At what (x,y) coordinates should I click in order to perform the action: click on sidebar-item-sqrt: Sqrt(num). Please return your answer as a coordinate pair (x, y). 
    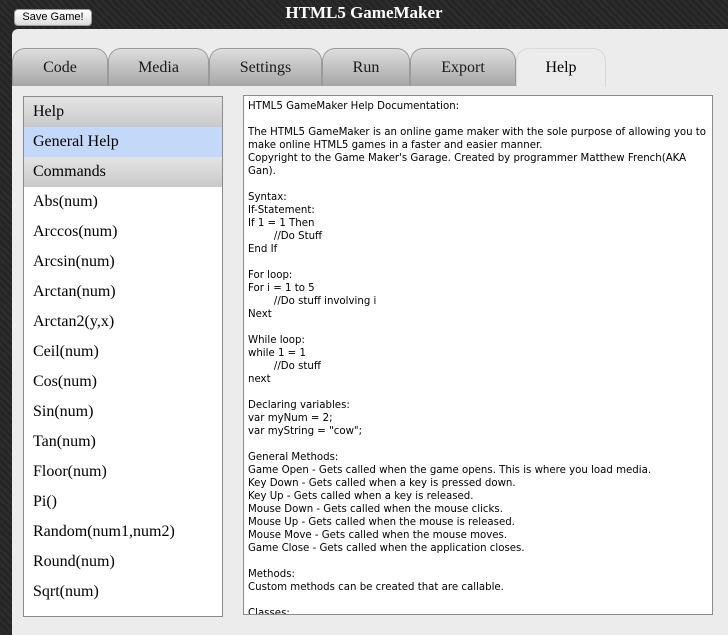
    Looking at the image, I should click on (123, 592).